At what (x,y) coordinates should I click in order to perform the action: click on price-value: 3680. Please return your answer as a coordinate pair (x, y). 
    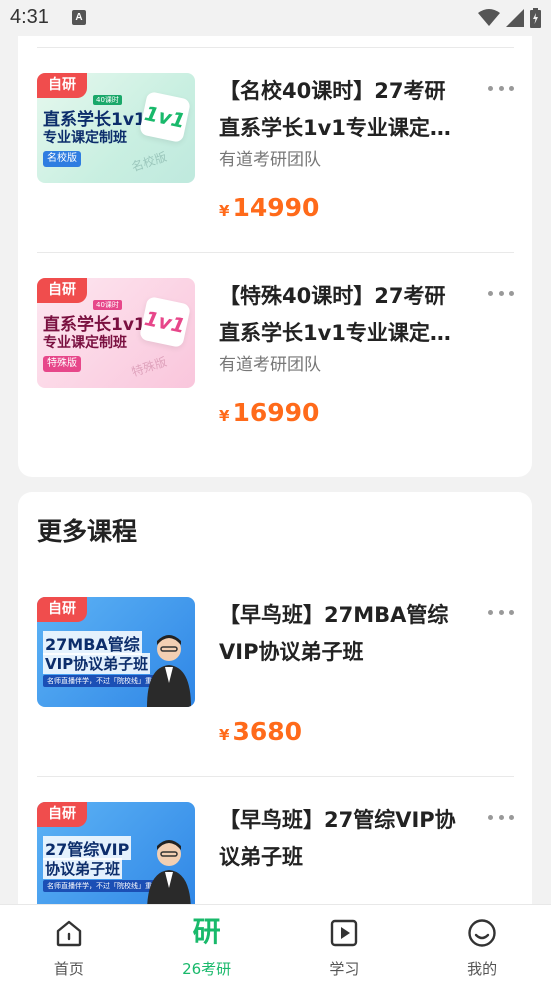
    Looking at the image, I should click on (267, 731).